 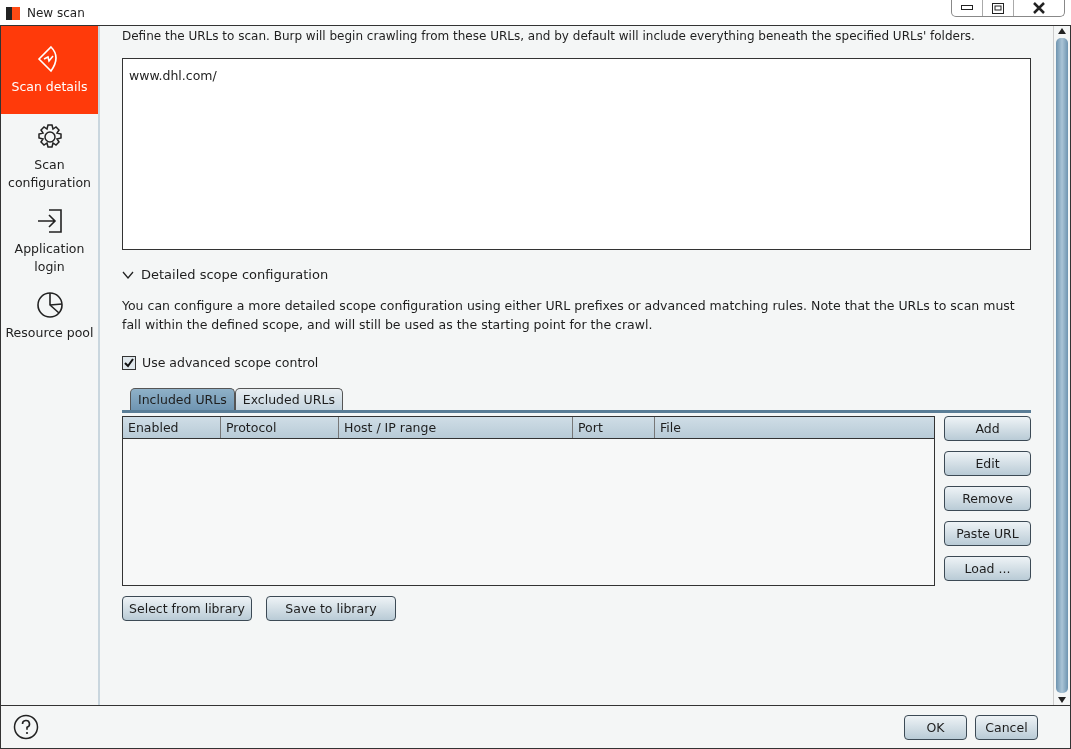 I want to click on scope-section-toggle: Detailed scope configuration, so click(x=576, y=274).